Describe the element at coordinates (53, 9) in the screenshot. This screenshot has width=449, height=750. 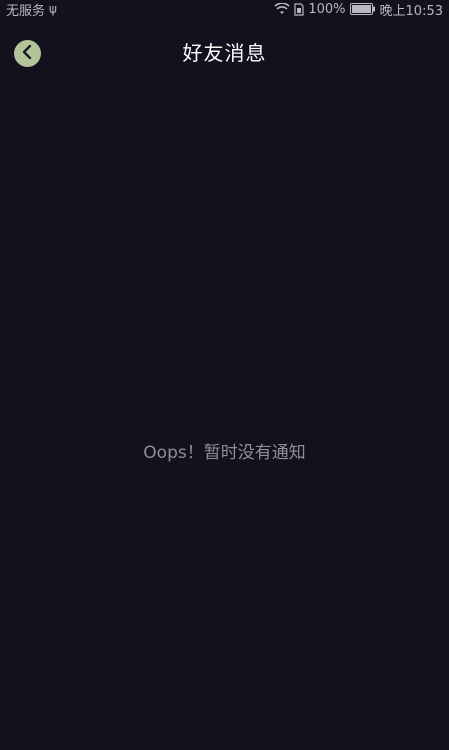
I see `usb-icon: ψ` at that location.